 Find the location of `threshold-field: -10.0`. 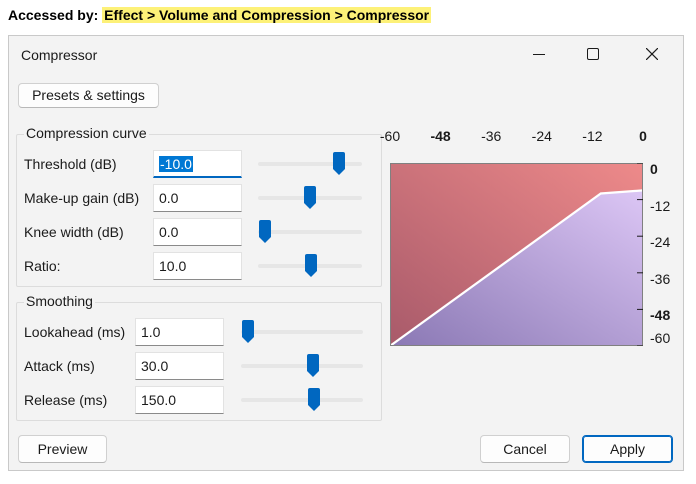

threshold-field: -10.0 is located at coordinates (197, 164).